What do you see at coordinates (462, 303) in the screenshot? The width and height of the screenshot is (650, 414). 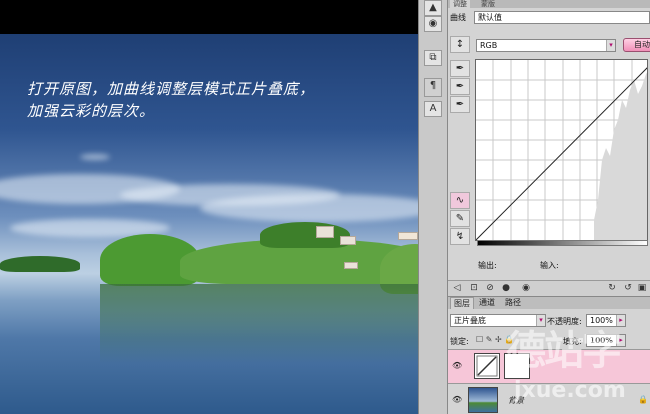 I see `tab-layers: 图层` at bounding box center [462, 303].